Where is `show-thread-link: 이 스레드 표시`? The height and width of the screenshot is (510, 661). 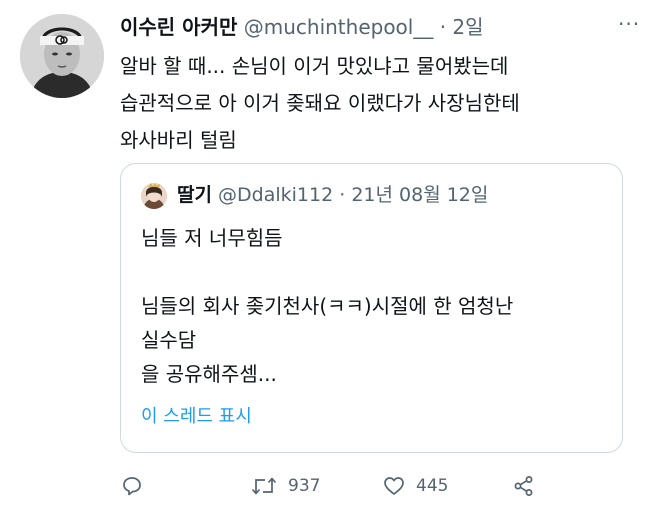 show-thread-link: 이 스레드 표시 is located at coordinates (196, 415).